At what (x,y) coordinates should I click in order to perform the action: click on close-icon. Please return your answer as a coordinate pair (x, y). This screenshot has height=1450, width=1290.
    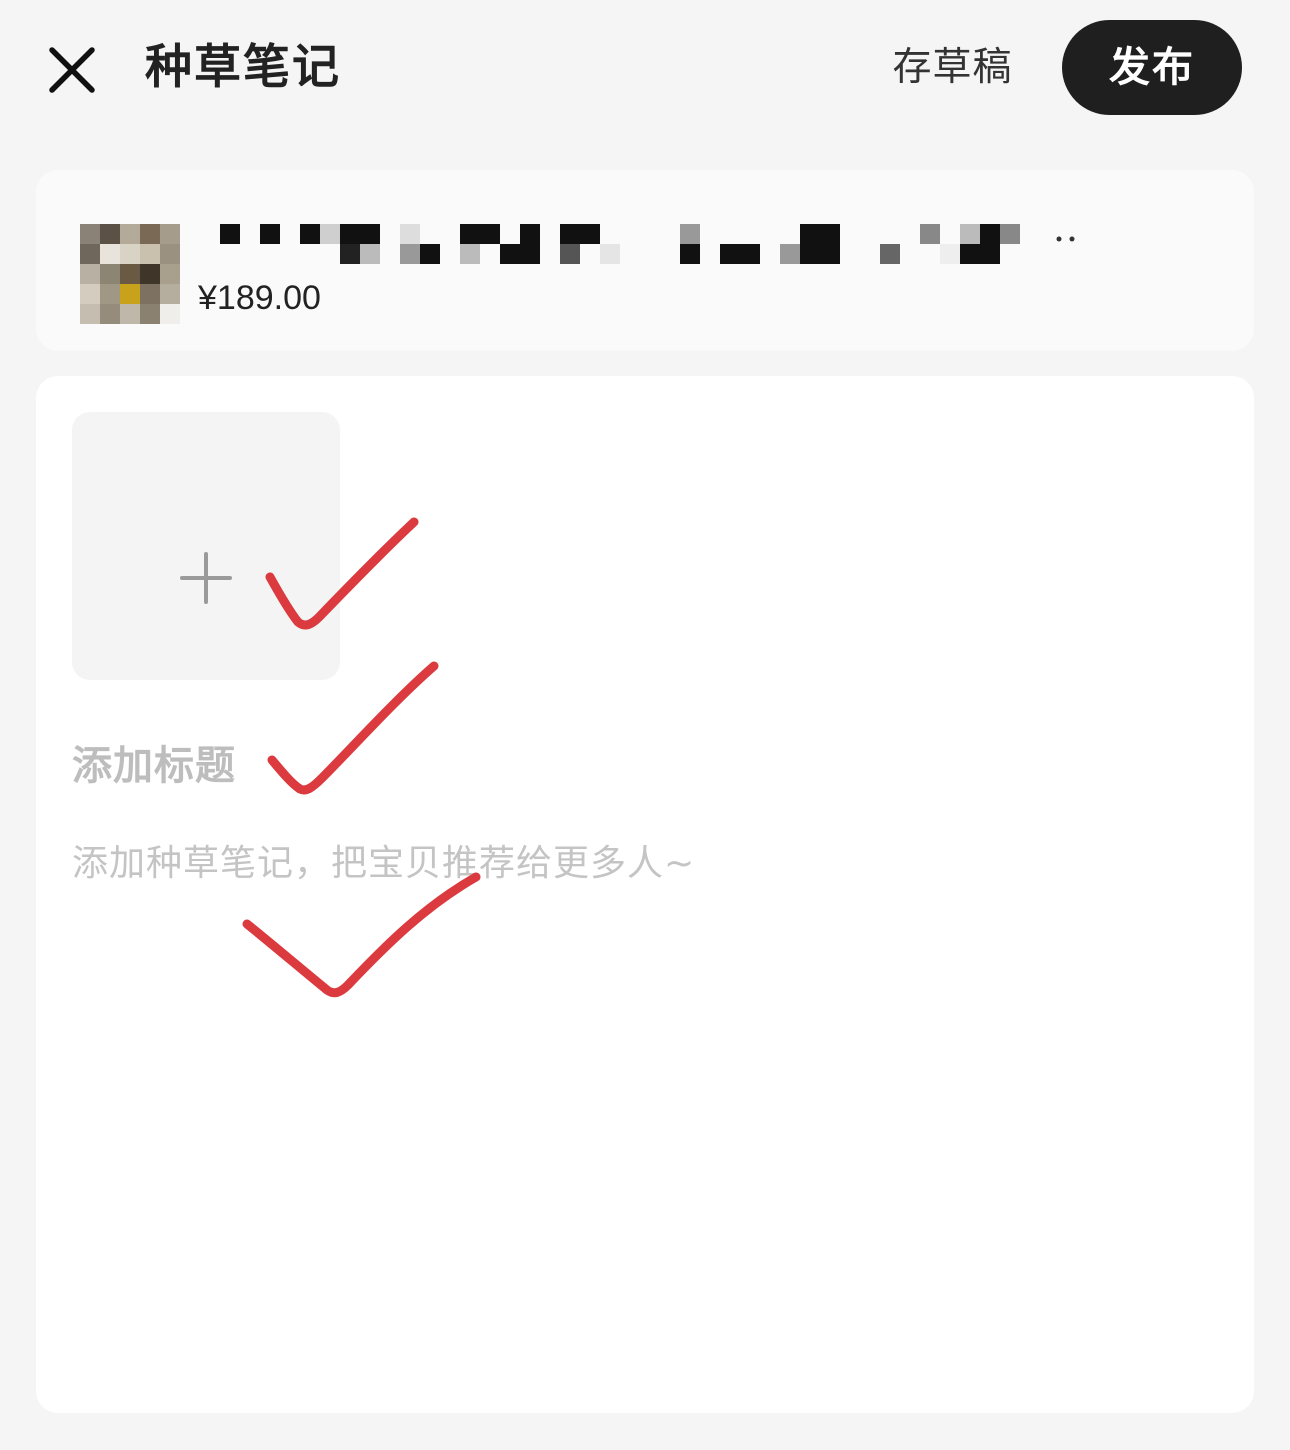
    Looking at the image, I should click on (72, 70).